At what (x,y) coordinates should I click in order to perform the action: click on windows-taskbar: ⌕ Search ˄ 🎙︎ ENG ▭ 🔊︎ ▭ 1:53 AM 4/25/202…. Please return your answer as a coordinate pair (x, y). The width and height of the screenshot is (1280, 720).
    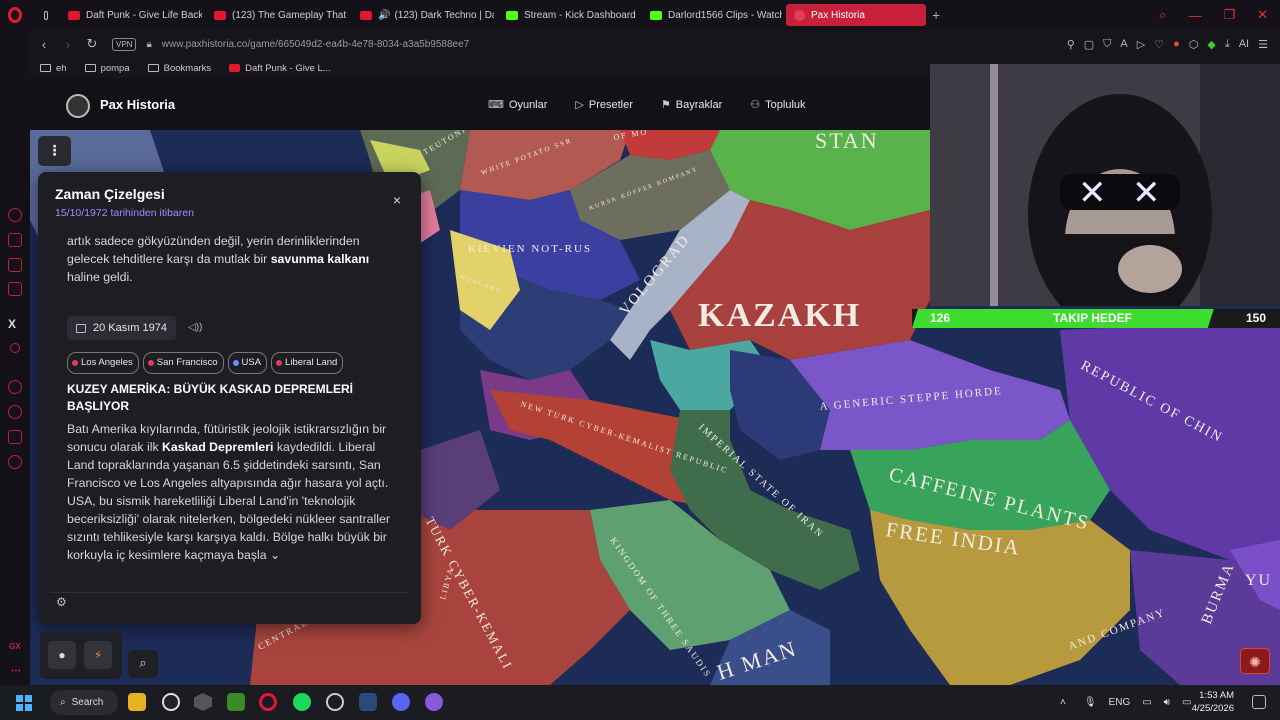
    Looking at the image, I should click on (640, 702).